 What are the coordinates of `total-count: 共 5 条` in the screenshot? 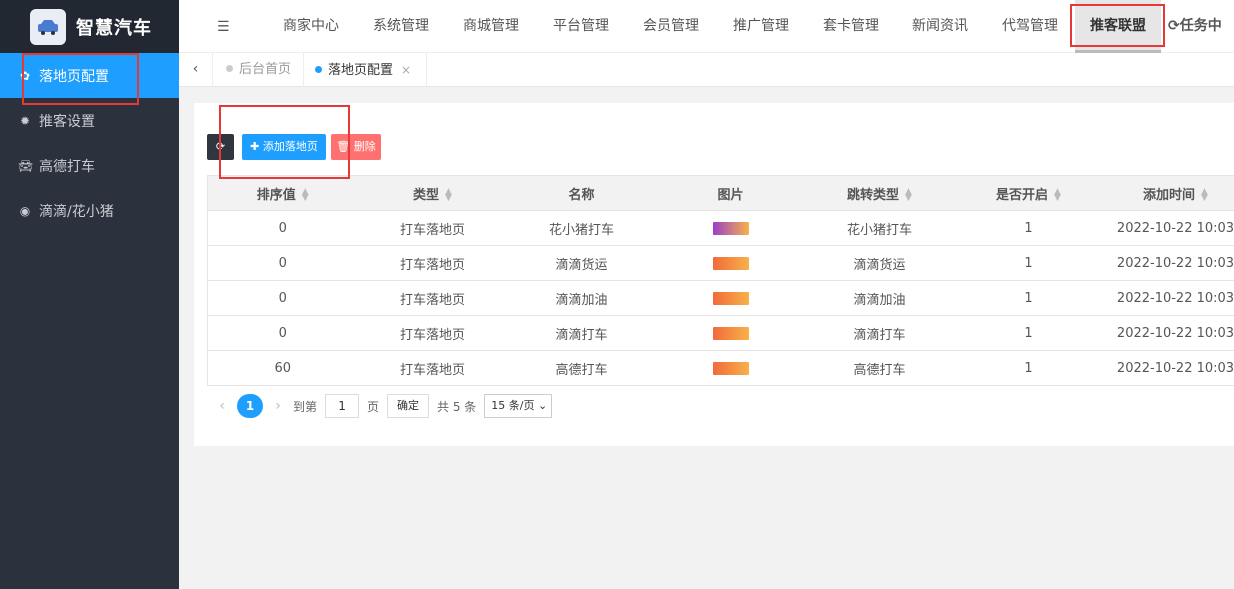 It's located at (457, 406).